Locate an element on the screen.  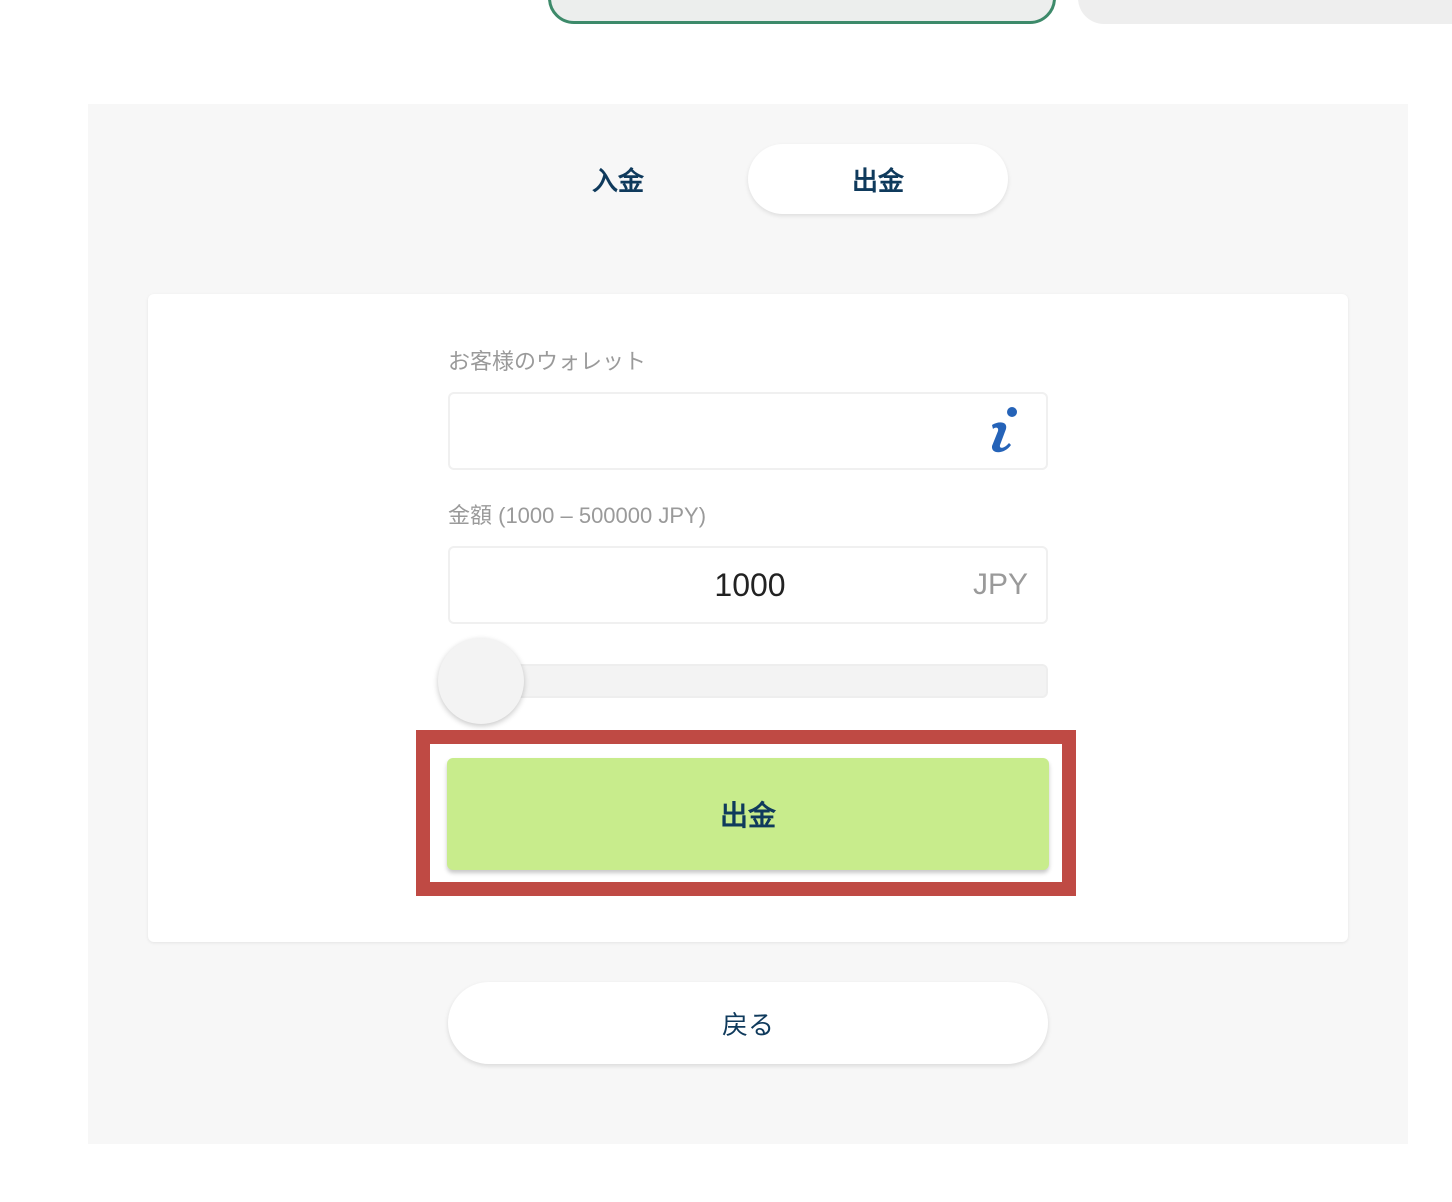
back-button: 戻る is located at coordinates (748, 1023).